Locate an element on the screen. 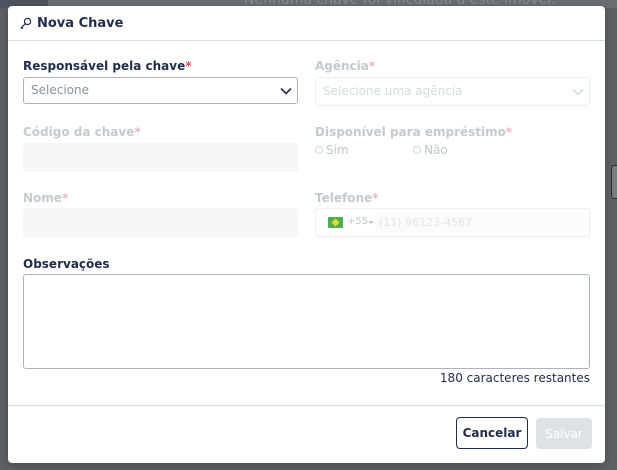 The width and height of the screenshot is (617, 470). country-code: +55 is located at coordinates (357, 221).